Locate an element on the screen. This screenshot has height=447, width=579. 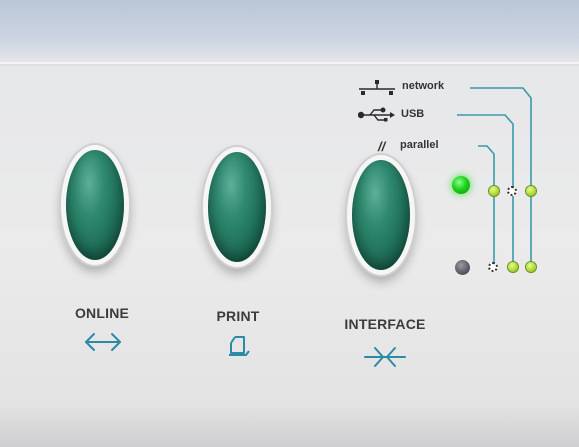
network-icon is located at coordinates (377, 87).